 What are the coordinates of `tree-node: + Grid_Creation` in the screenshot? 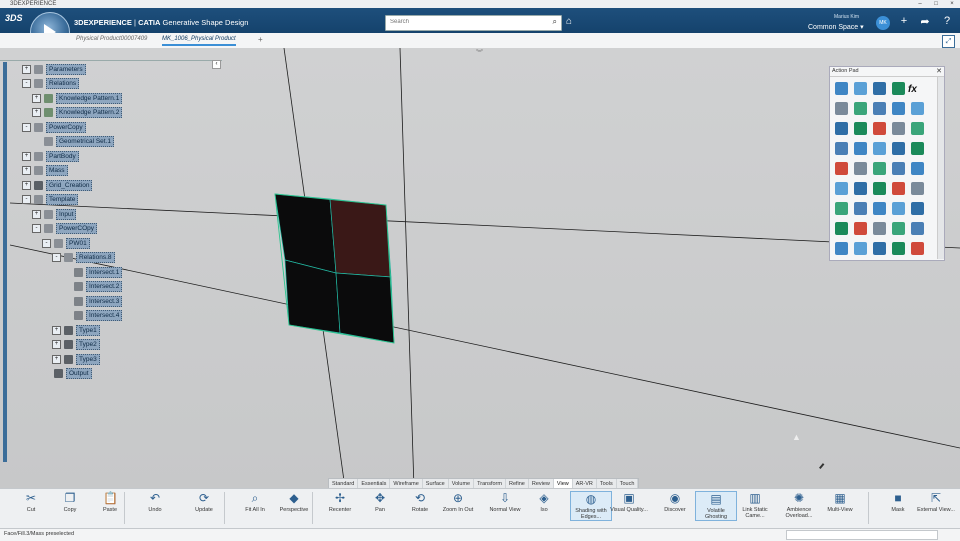 It's located at (57, 185).